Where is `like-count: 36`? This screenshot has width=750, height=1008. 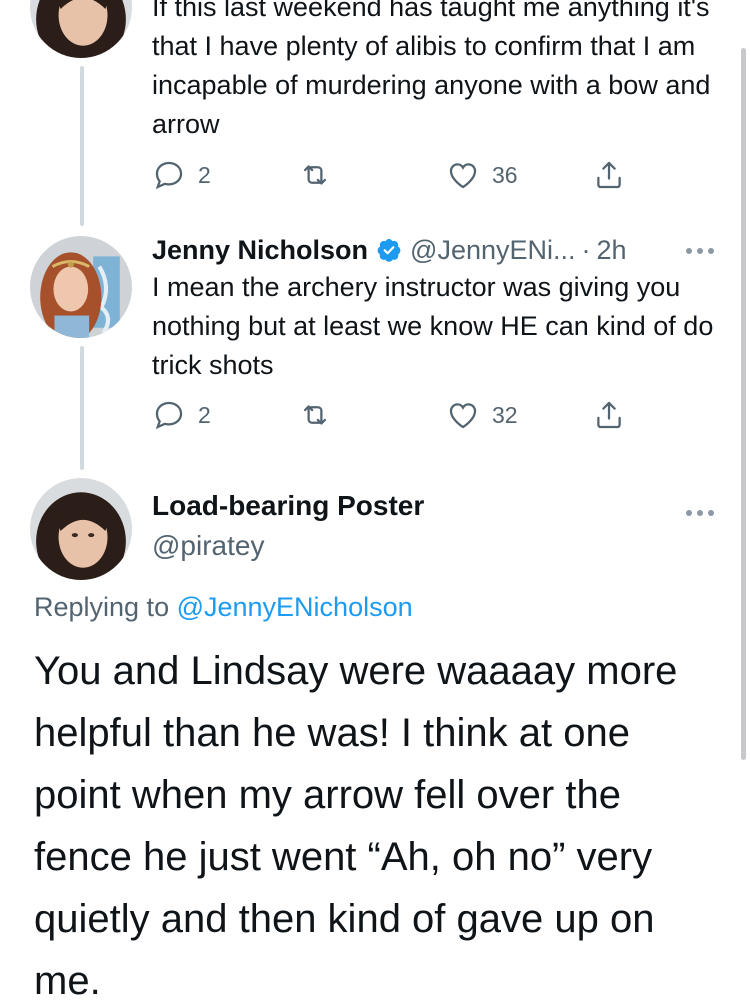 like-count: 36 is located at coordinates (505, 174).